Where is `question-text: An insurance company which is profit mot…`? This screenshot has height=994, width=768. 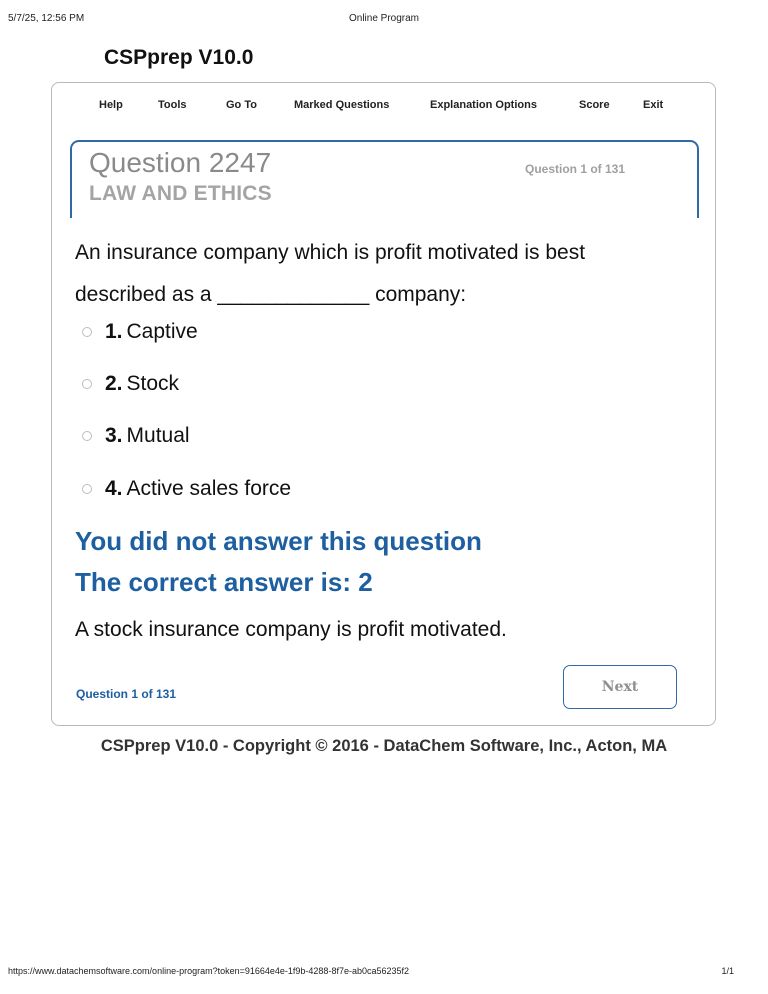 question-text: An insurance company which is profit mot… is located at coordinates (375, 274).